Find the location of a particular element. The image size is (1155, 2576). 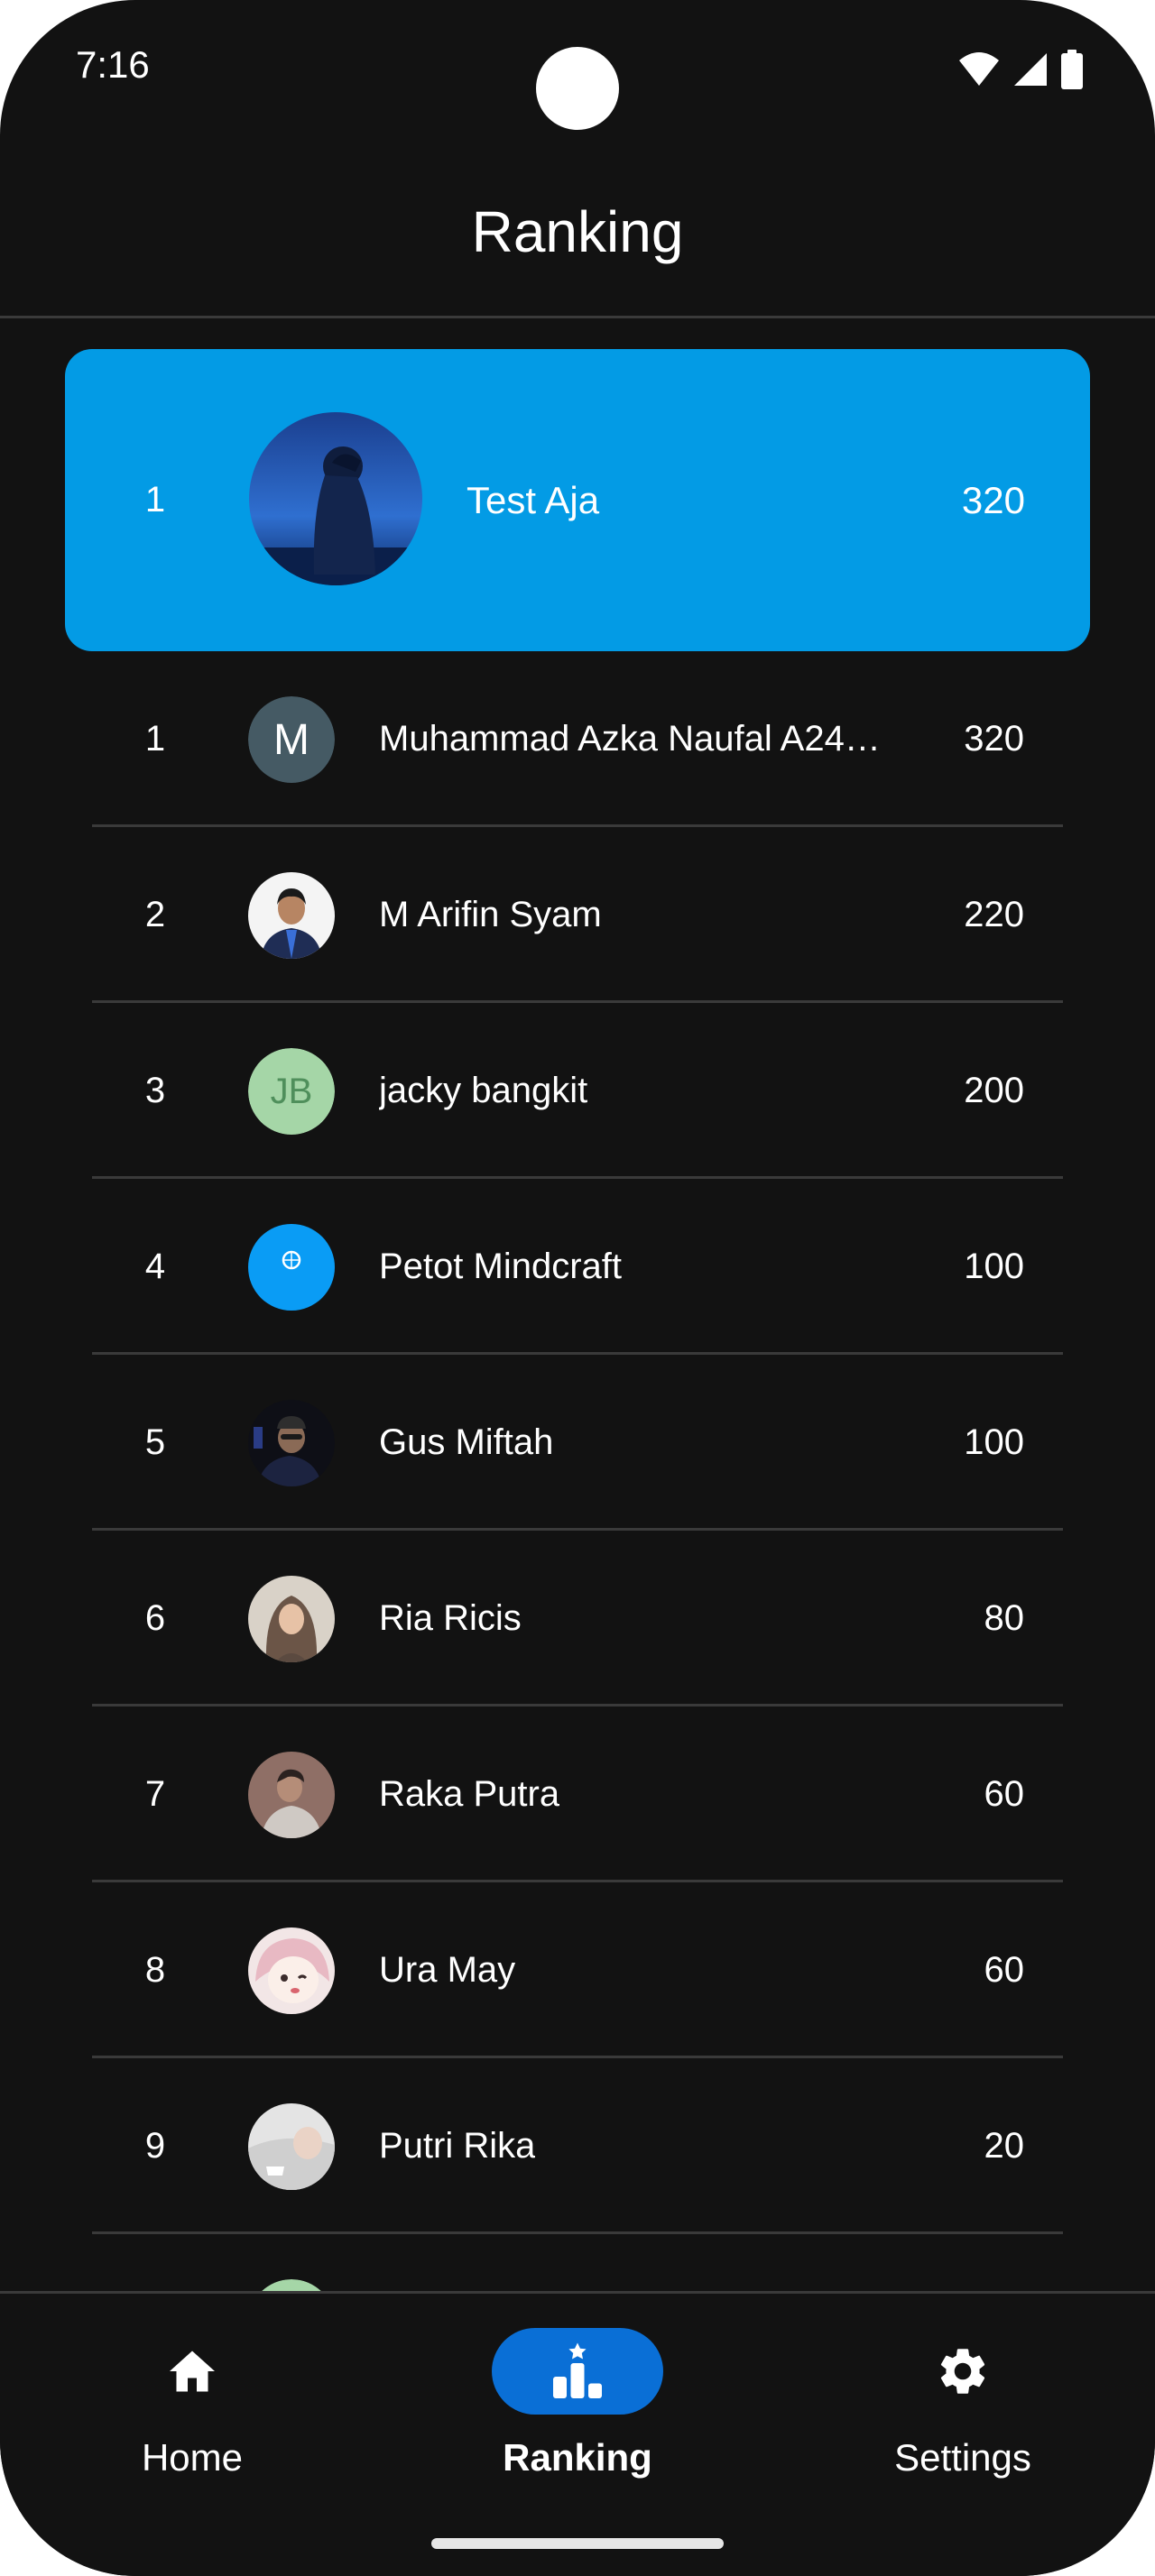

nav-item-home: Home is located at coordinates (192, 2418).